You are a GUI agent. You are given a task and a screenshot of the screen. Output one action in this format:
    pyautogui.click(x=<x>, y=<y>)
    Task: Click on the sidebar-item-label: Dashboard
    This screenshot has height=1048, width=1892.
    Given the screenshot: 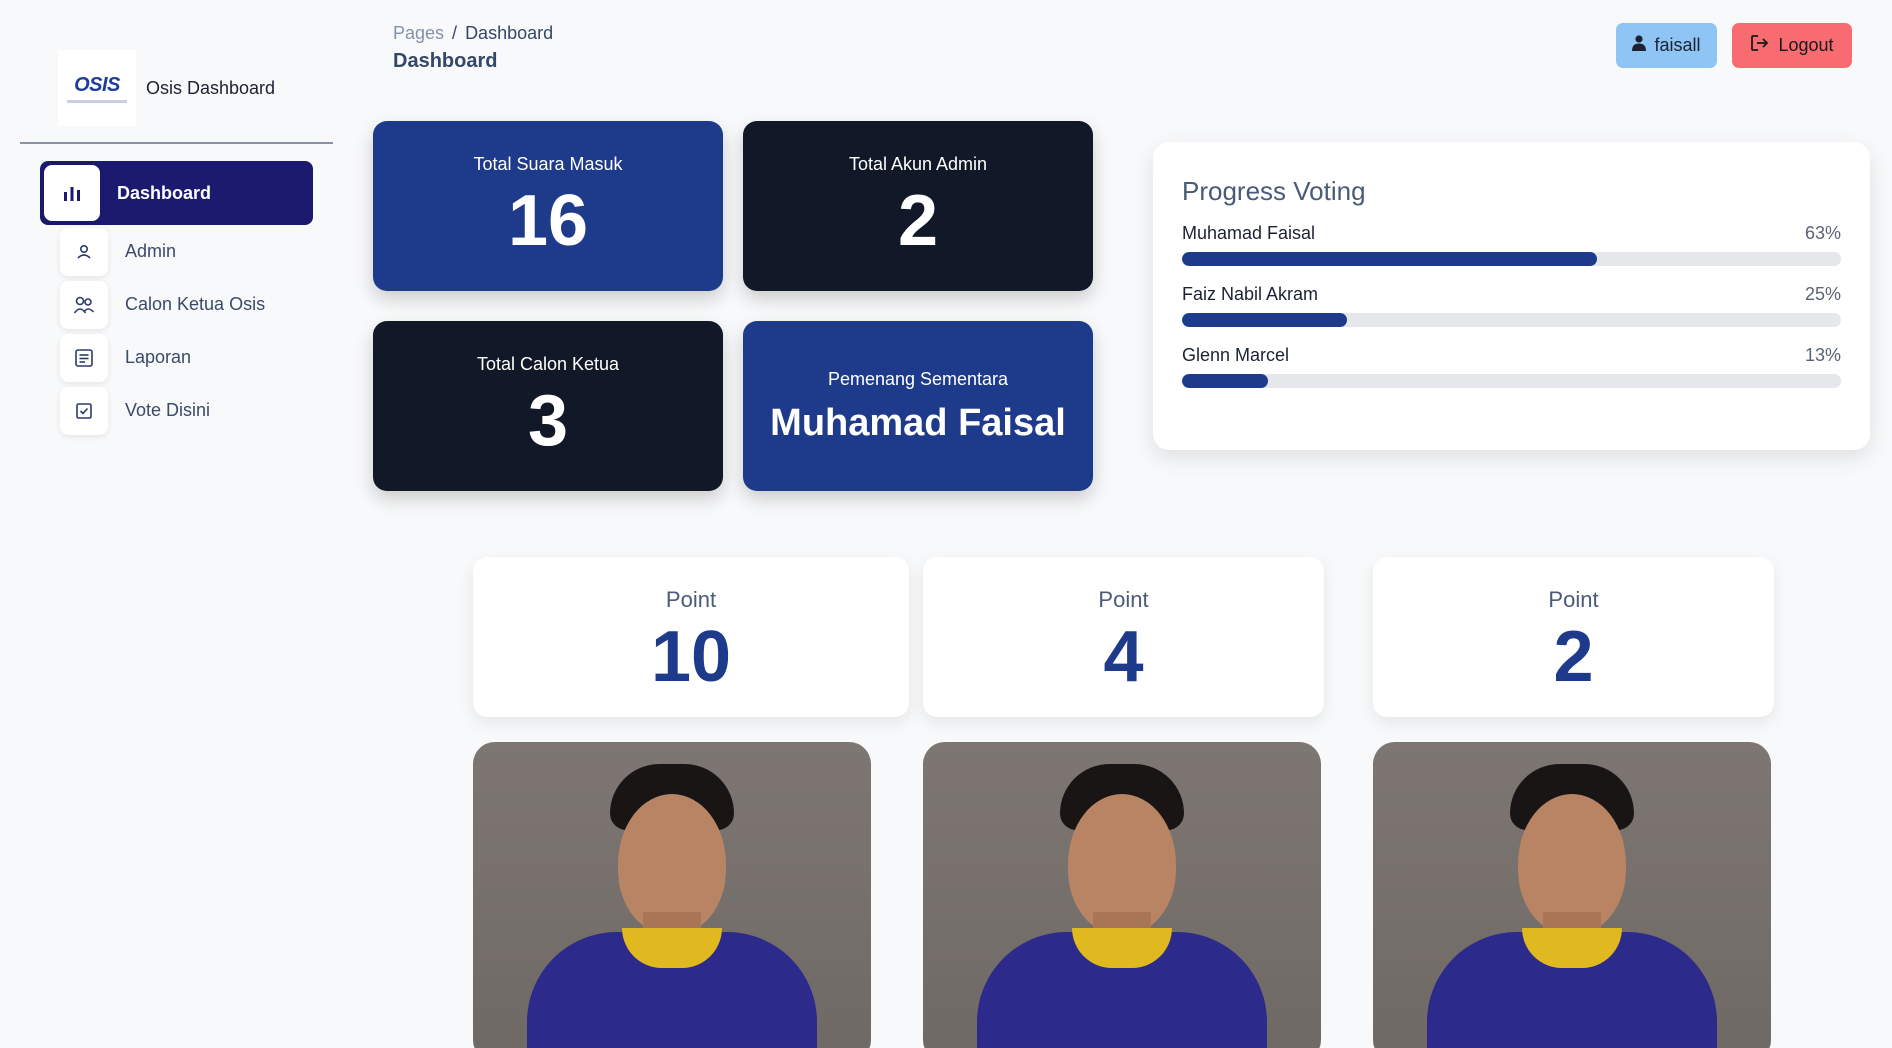 What is the action you would take?
    pyautogui.click(x=164, y=192)
    